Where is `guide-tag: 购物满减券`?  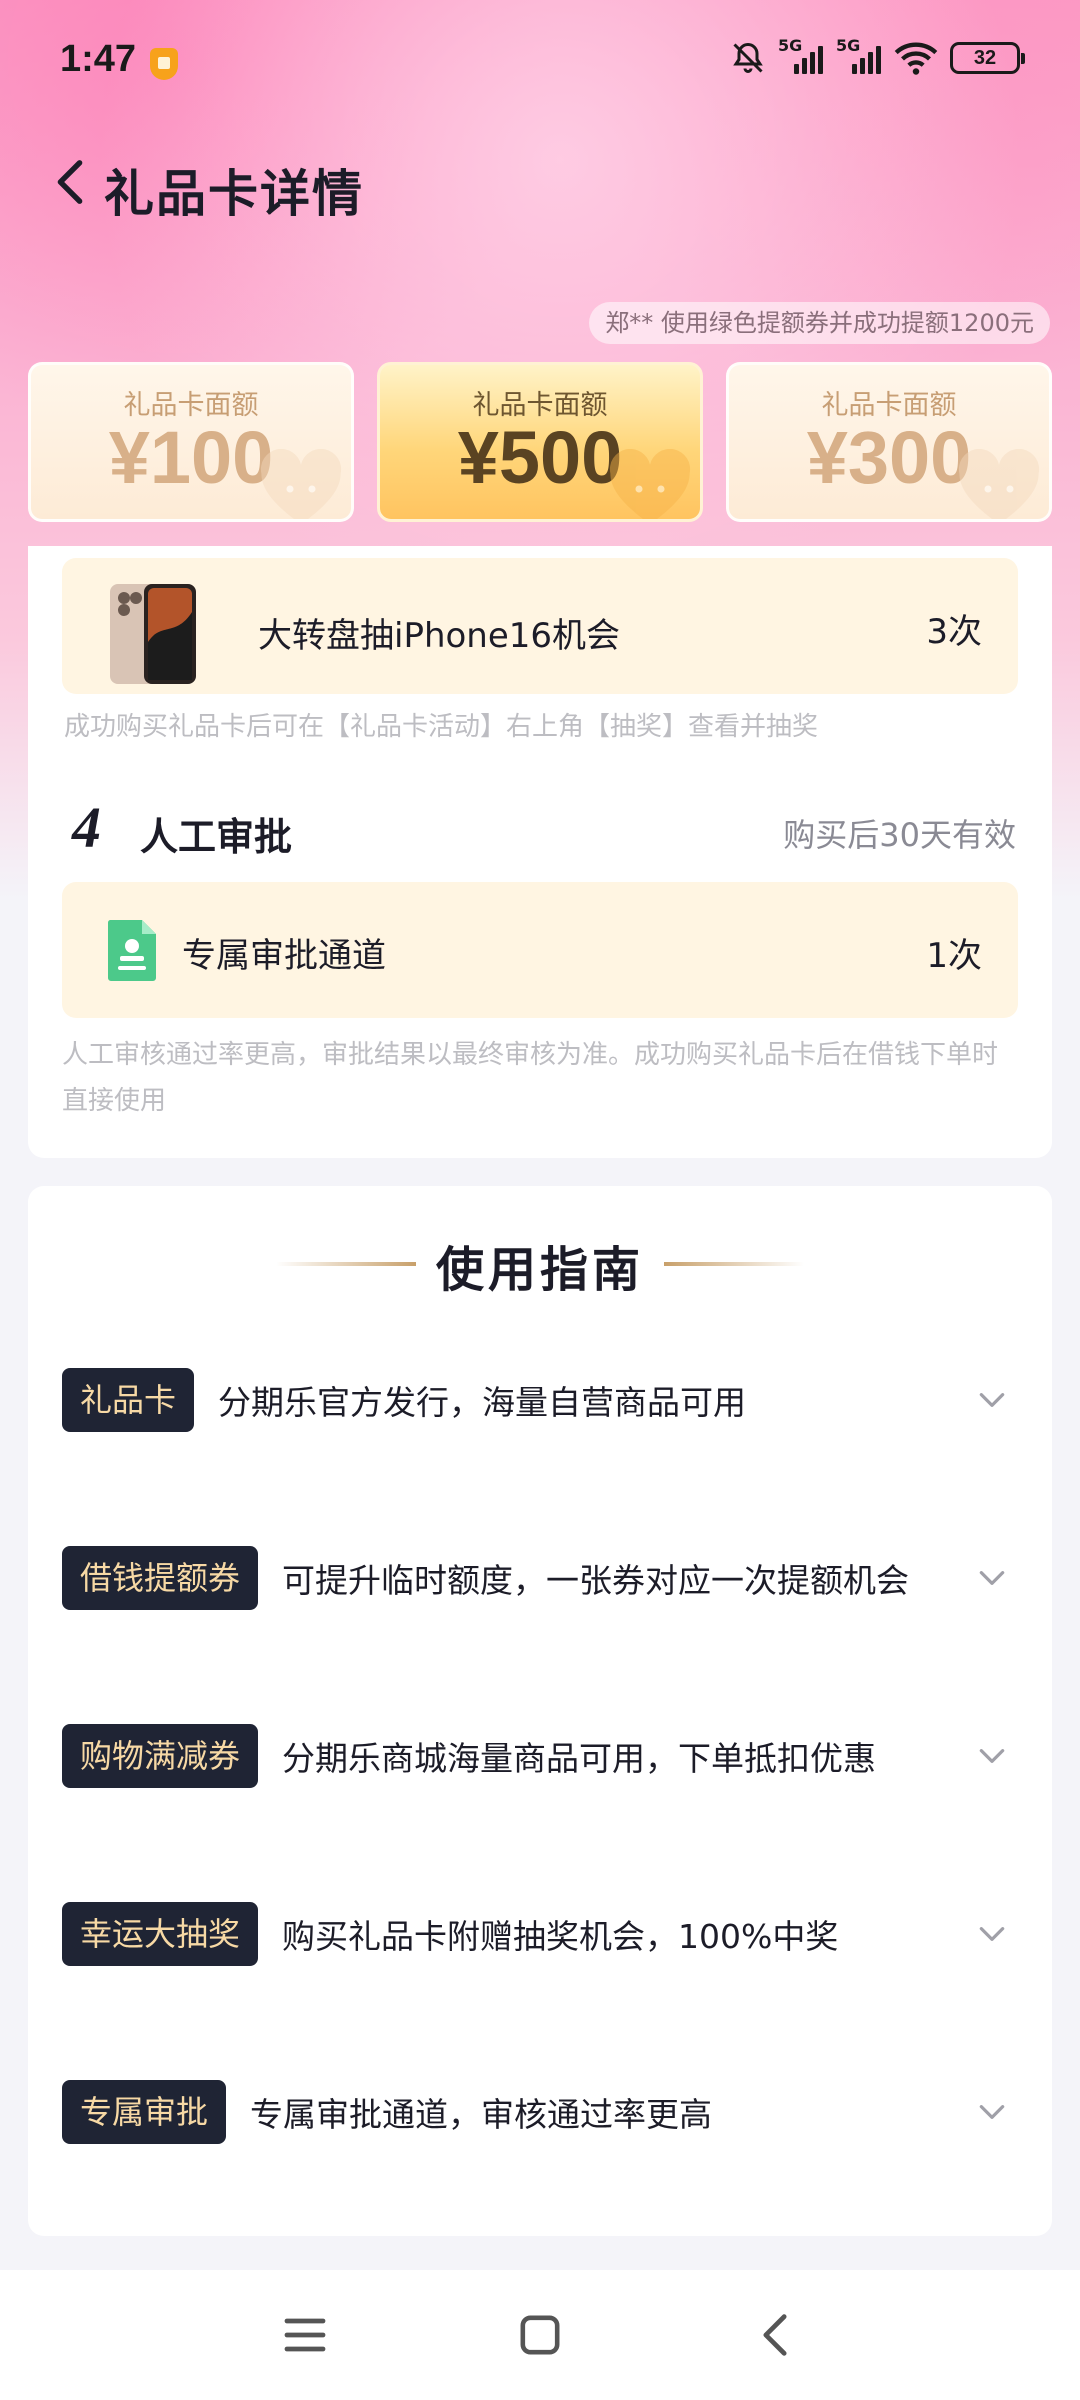
guide-tag: 购物满减券 is located at coordinates (160, 1756).